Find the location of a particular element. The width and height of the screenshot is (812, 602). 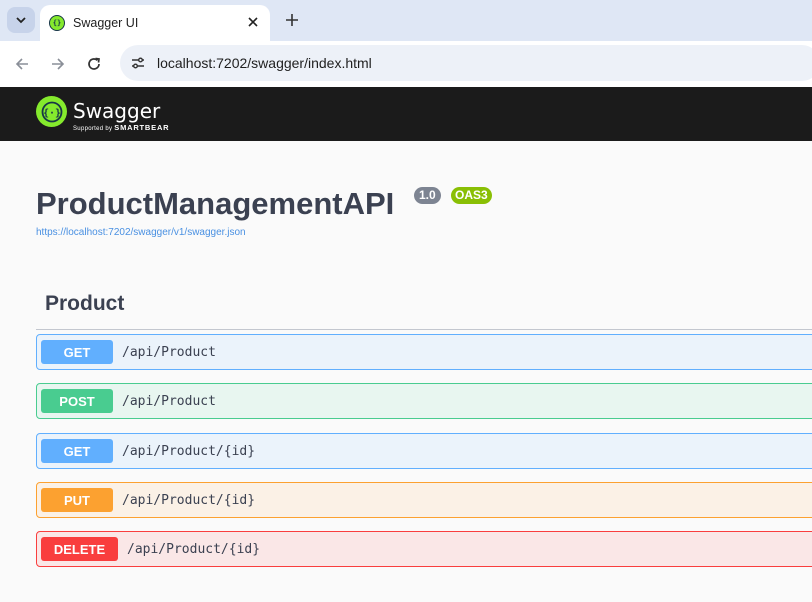

version-badge: 1.0 is located at coordinates (427, 195).